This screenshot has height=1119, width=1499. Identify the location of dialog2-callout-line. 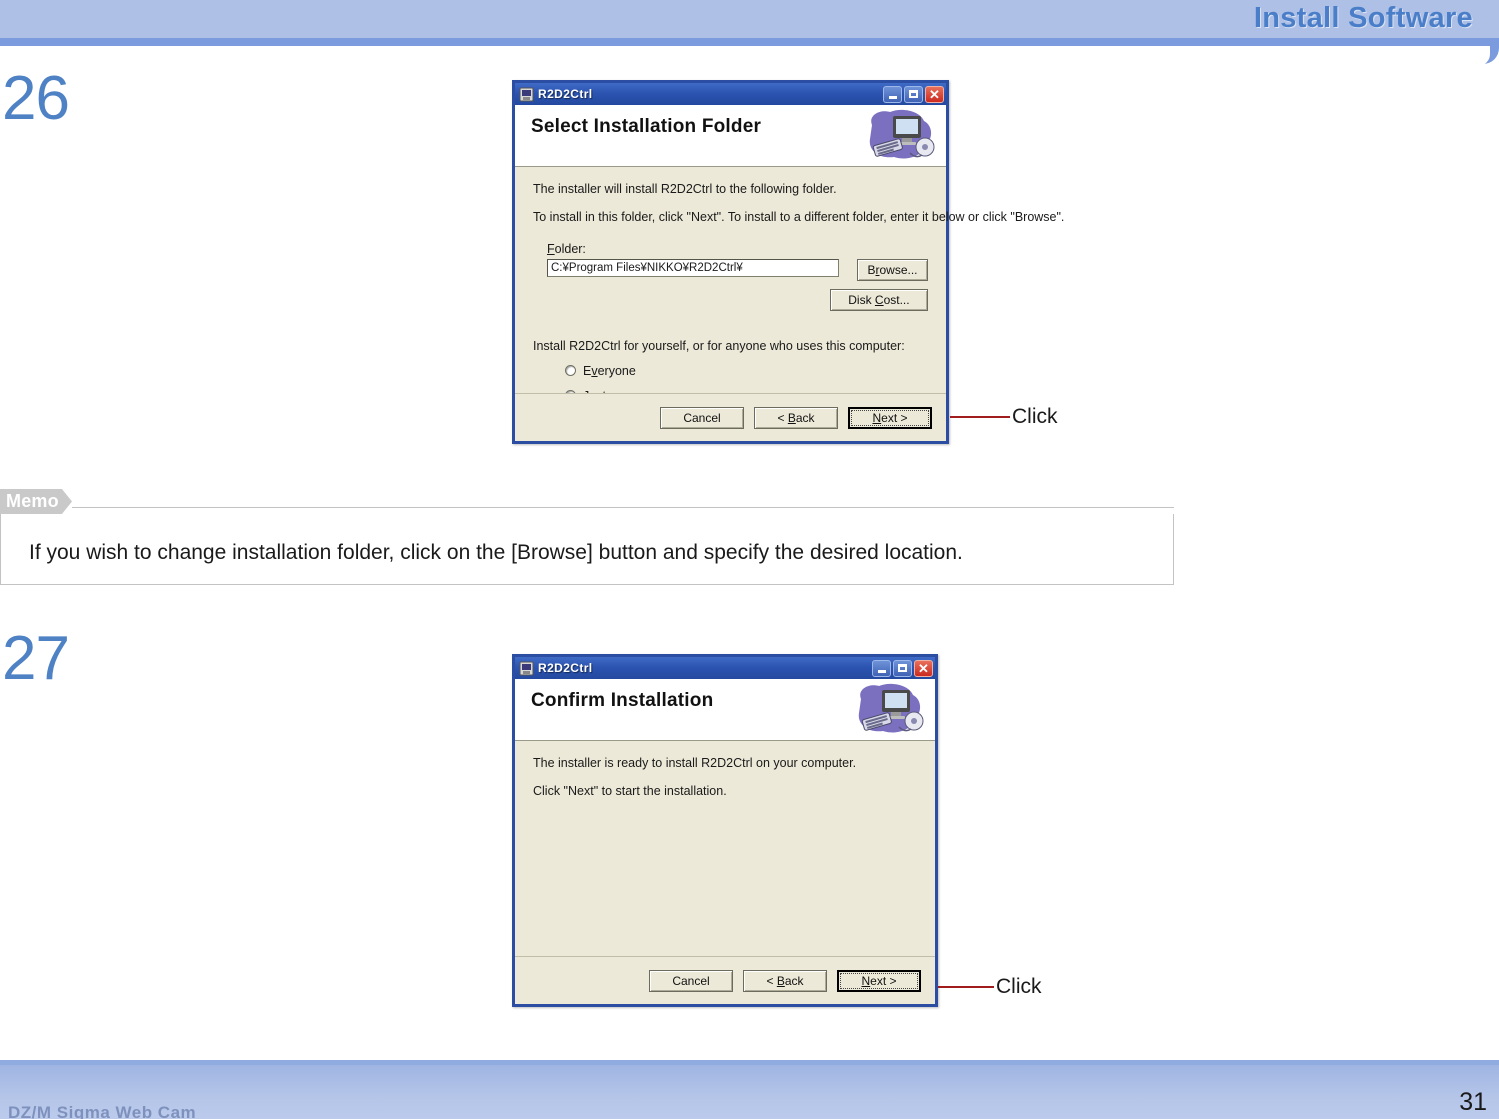
(966, 987).